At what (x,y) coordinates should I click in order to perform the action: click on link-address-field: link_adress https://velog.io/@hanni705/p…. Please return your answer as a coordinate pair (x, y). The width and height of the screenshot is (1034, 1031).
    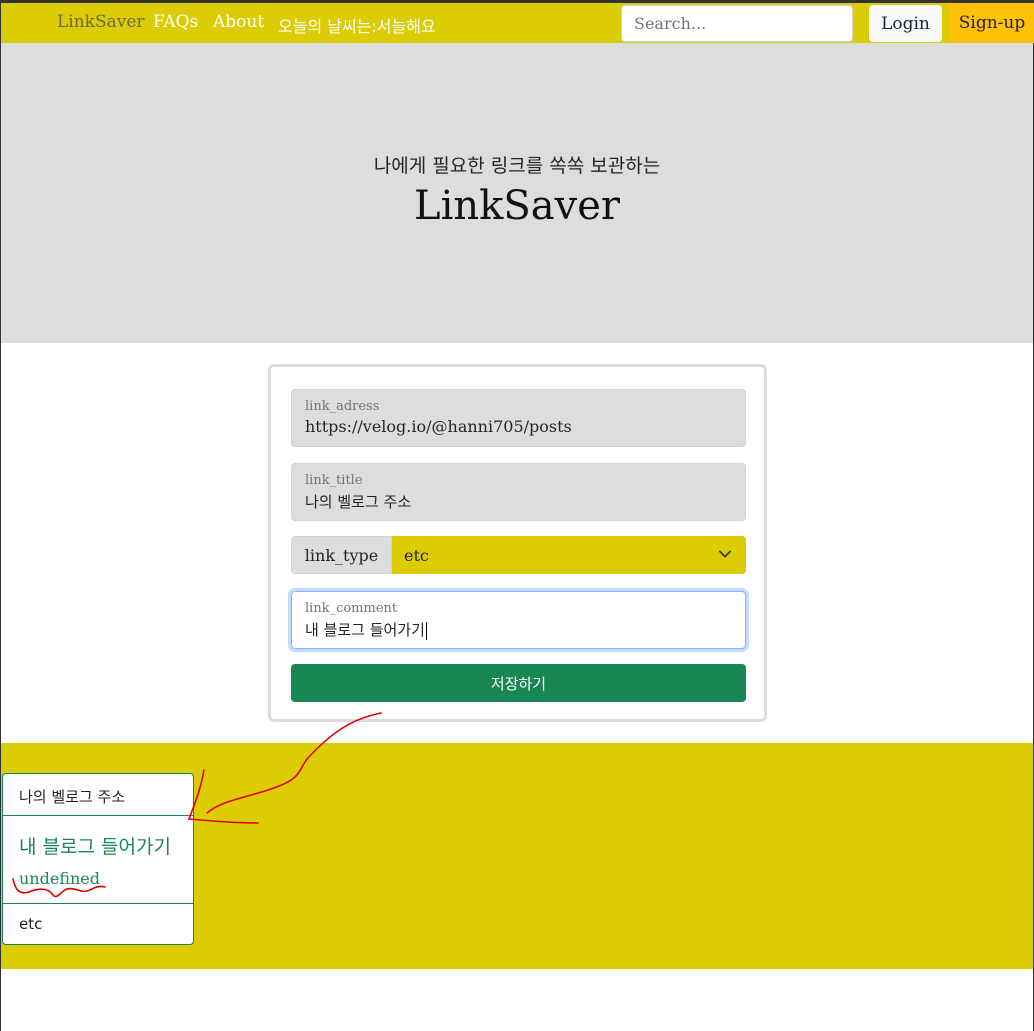
    Looking at the image, I should click on (518, 418).